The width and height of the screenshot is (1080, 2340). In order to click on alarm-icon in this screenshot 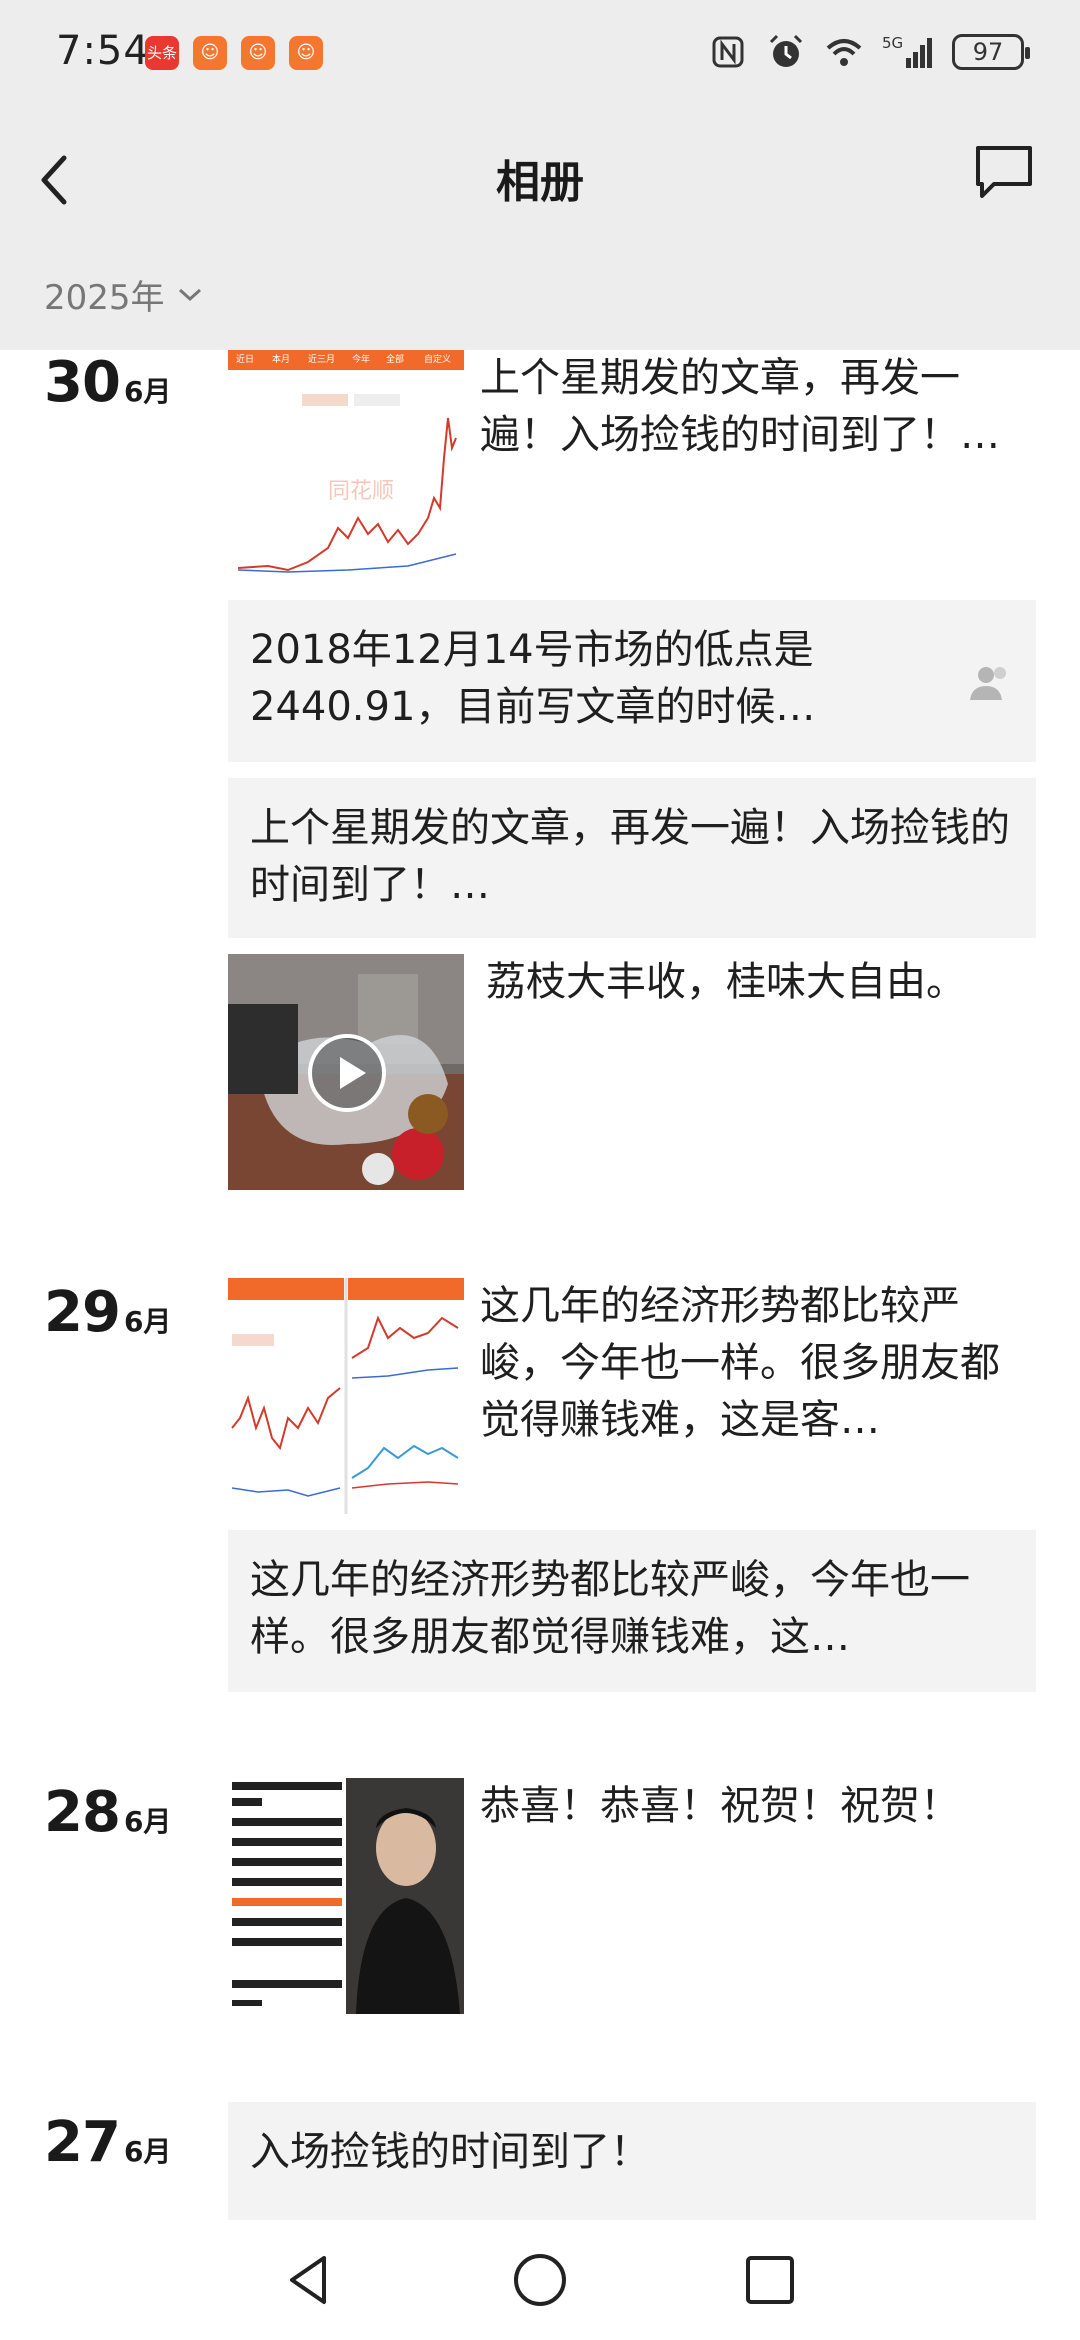, I will do `click(786, 50)`.